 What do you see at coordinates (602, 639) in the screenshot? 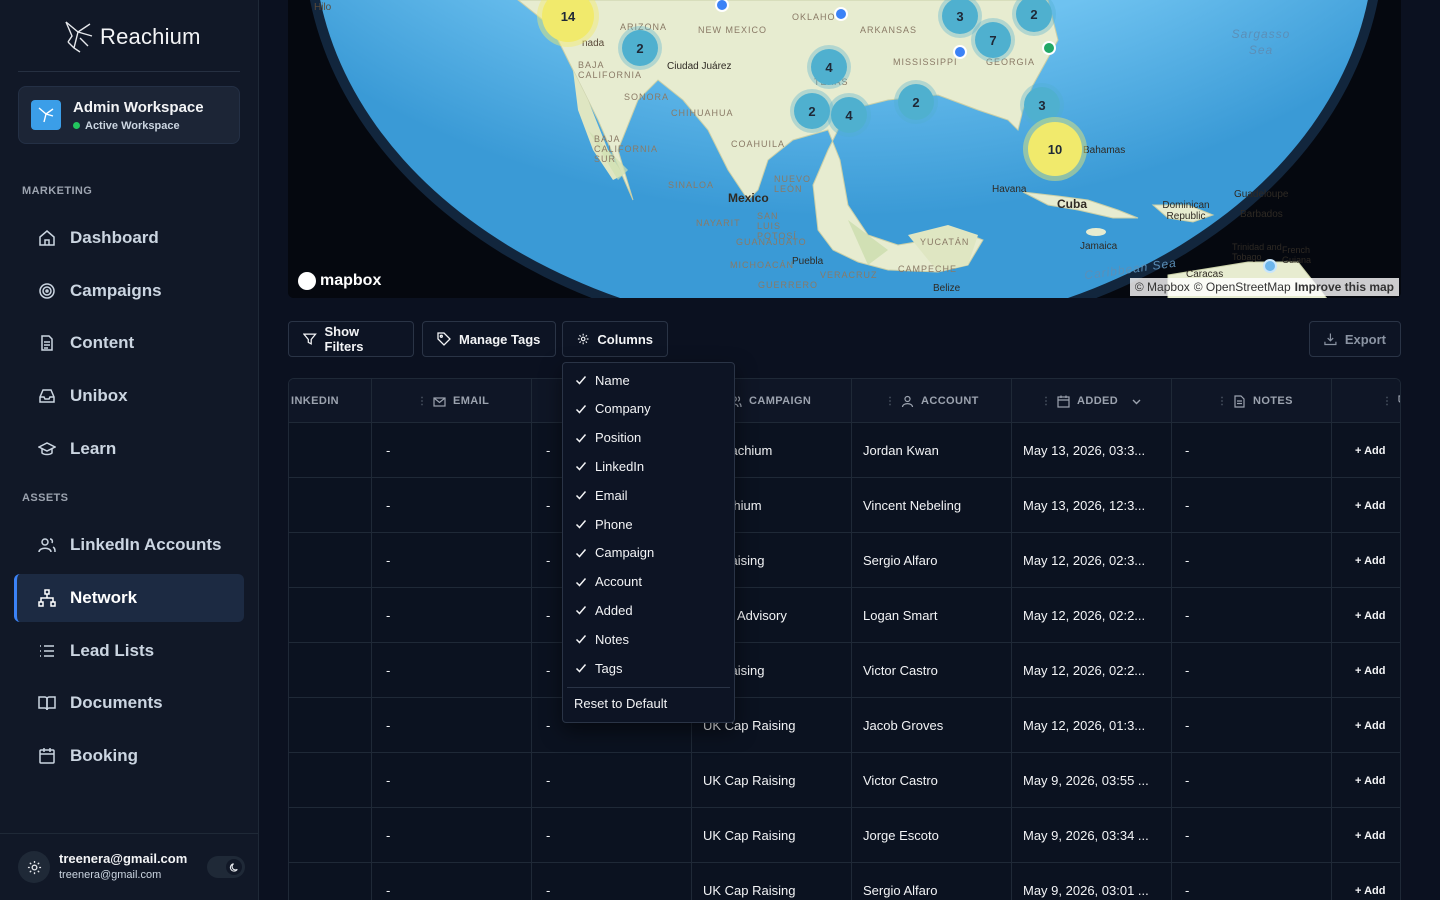
I see `column-toggle-notes: Notes` at bounding box center [602, 639].